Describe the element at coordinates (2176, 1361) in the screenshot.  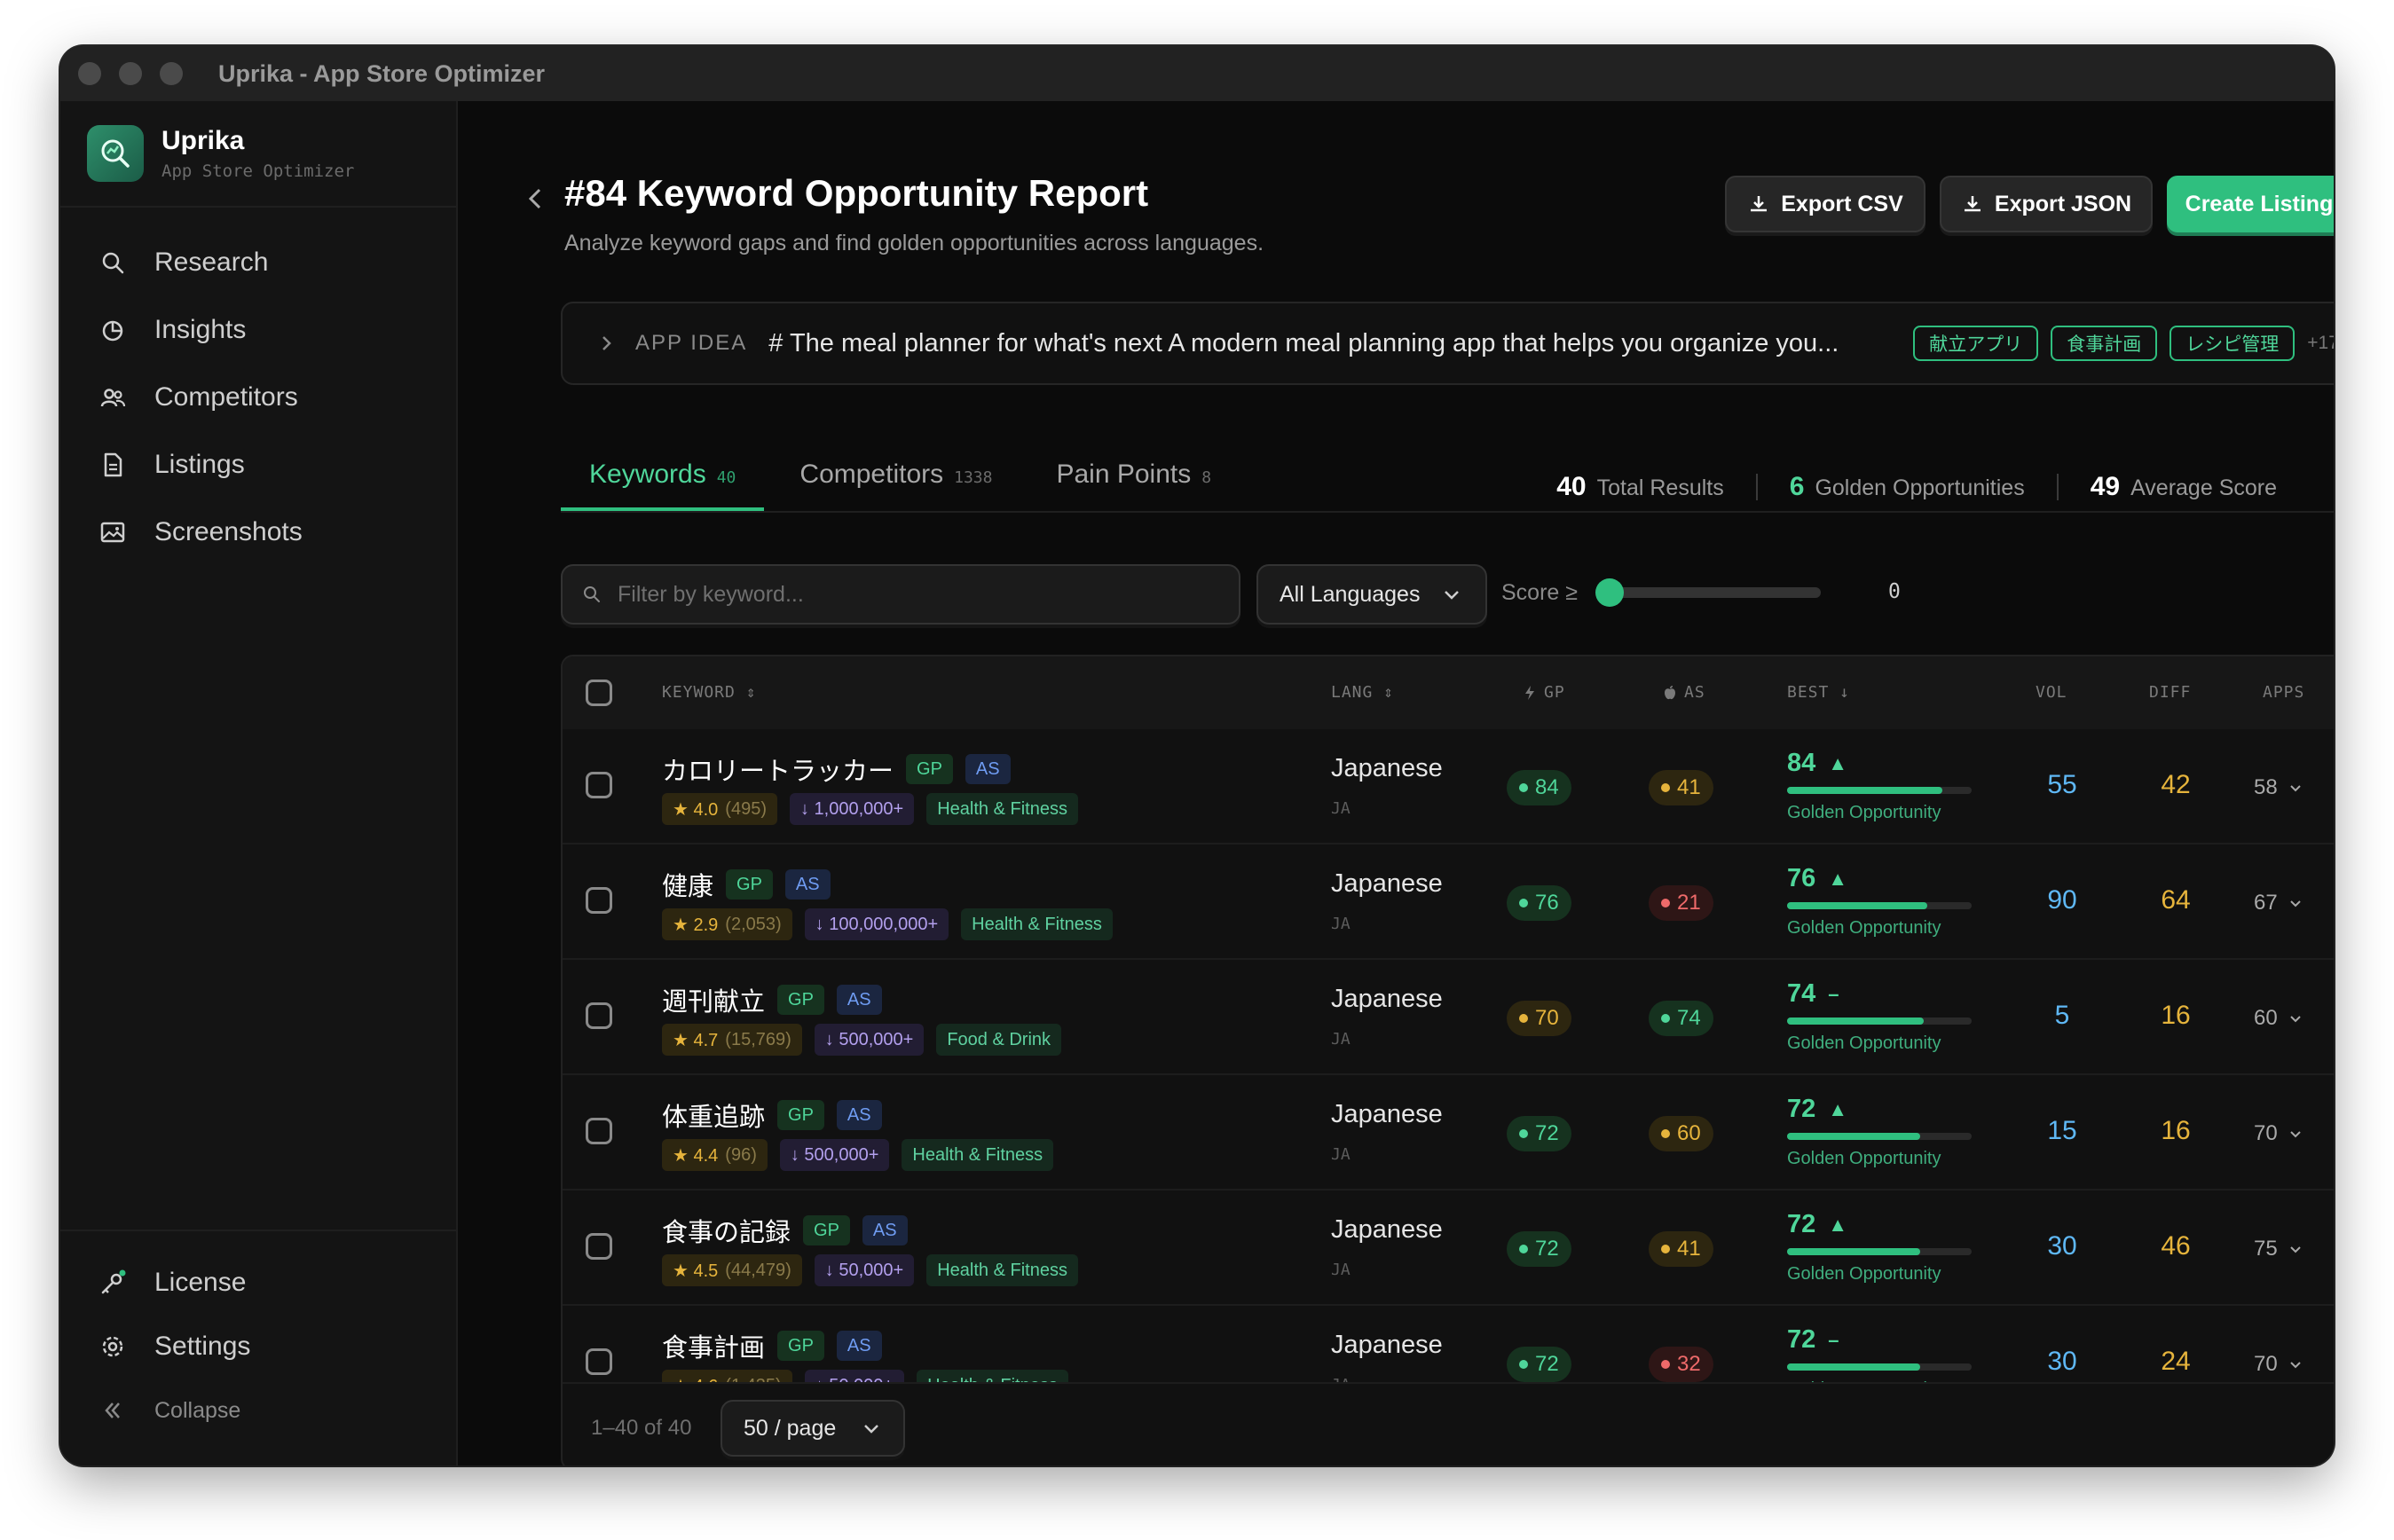
I see `difficulty-value: 24` at that location.